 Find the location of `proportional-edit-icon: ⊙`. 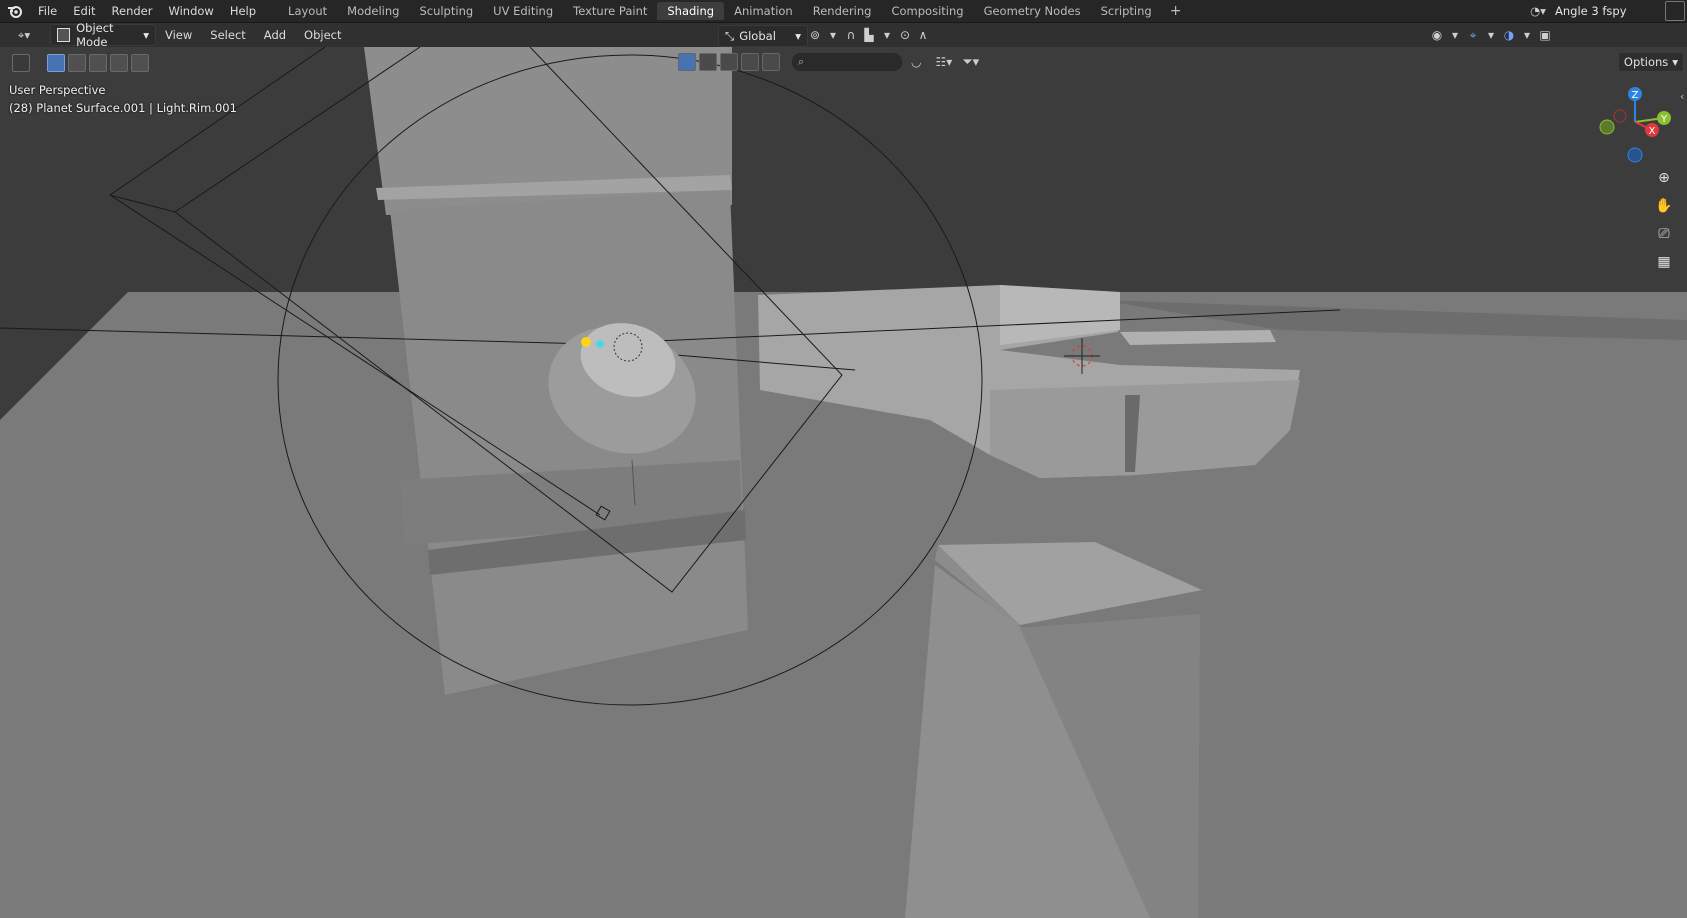

proportional-edit-icon: ⊙ is located at coordinates (905, 35).